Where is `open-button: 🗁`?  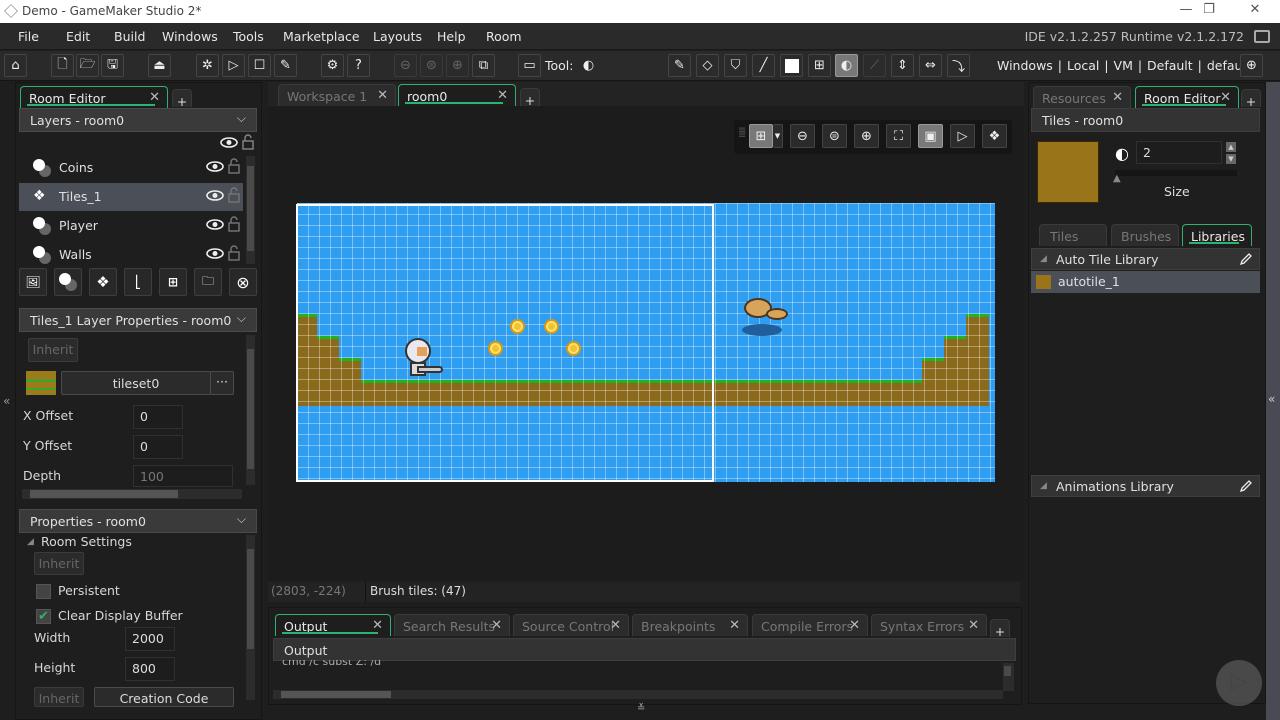
open-button: 🗁 is located at coordinates (87, 65).